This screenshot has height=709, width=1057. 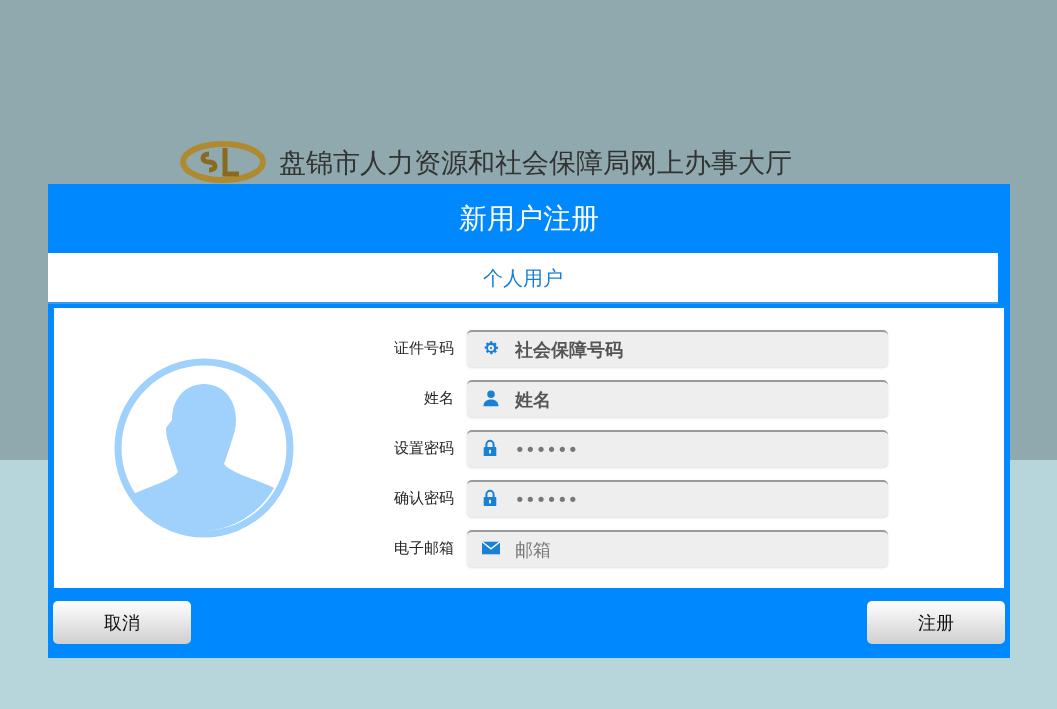 What do you see at coordinates (535, 162) in the screenshot?
I see `site-title: 盘锦市人力资源和社会保障局网上办事大厅` at bounding box center [535, 162].